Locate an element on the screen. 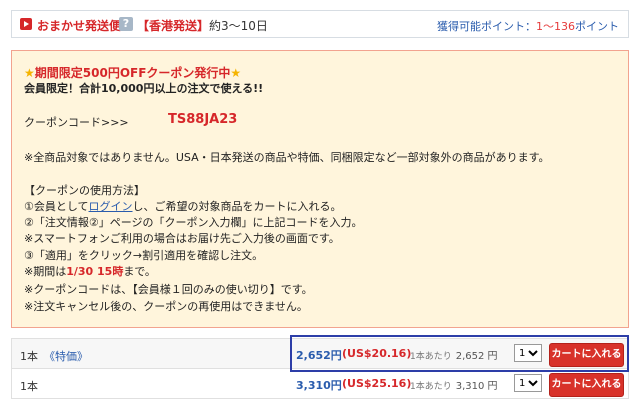 The height and width of the screenshot is (407, 640). row-unit-price: 1本あたり 2,652 円 is located at coordinates (454, 354).